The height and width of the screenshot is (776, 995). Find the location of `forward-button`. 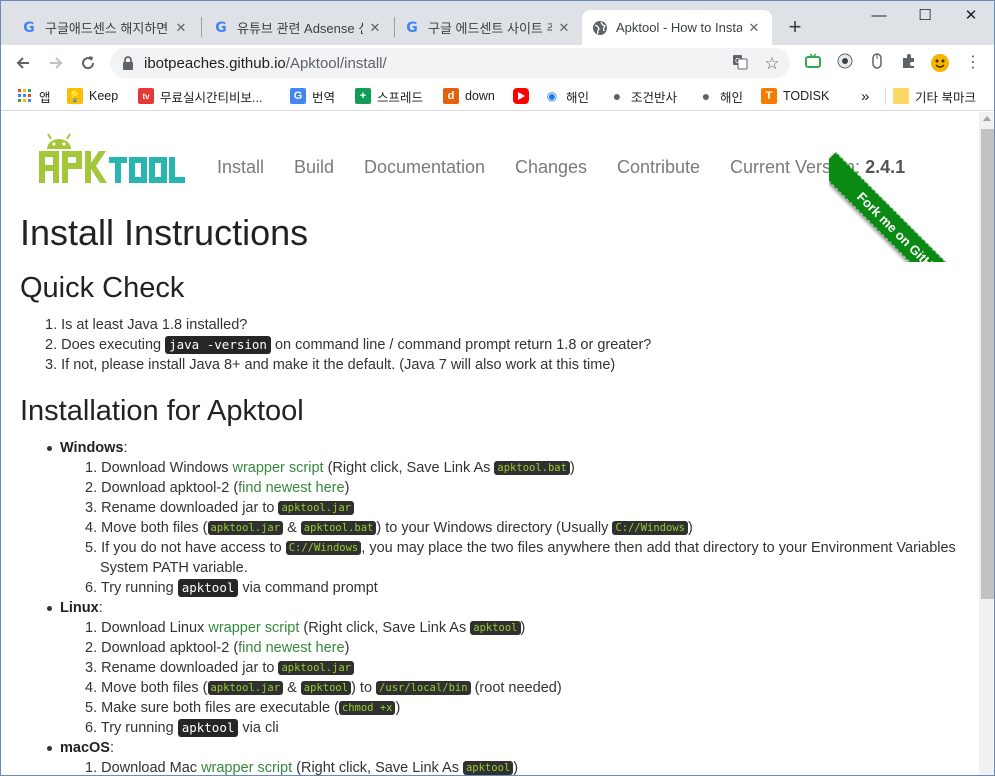

forward-button is located at coordinates (56, 63).